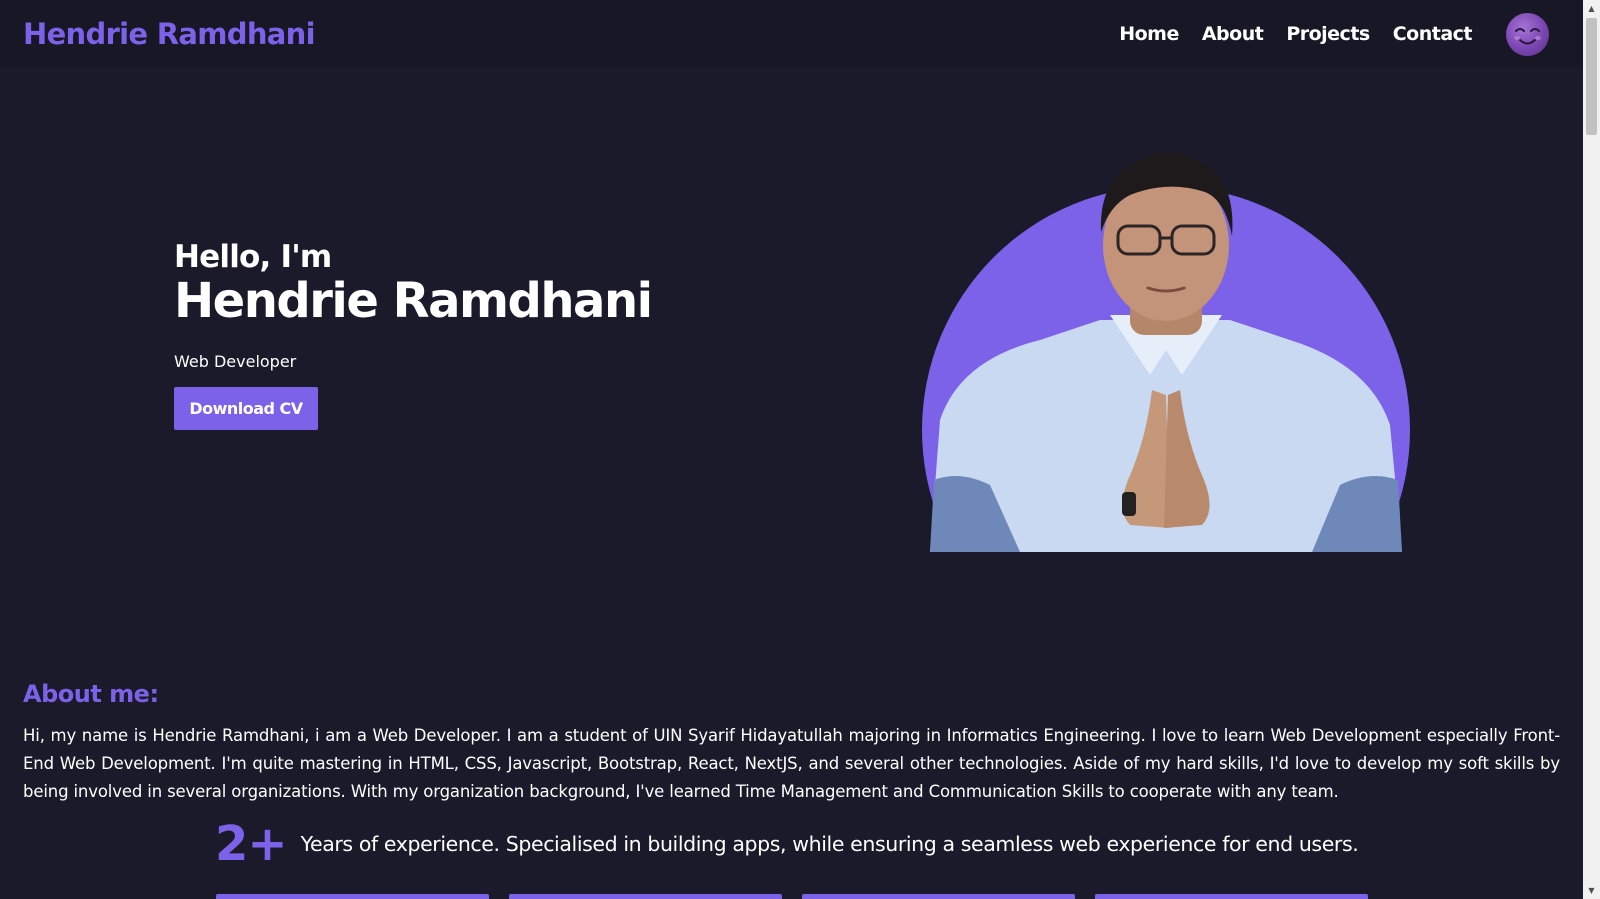  Describe the element at coordinates (792, 896) in the screenshot. I see `skill-cards` at that location.